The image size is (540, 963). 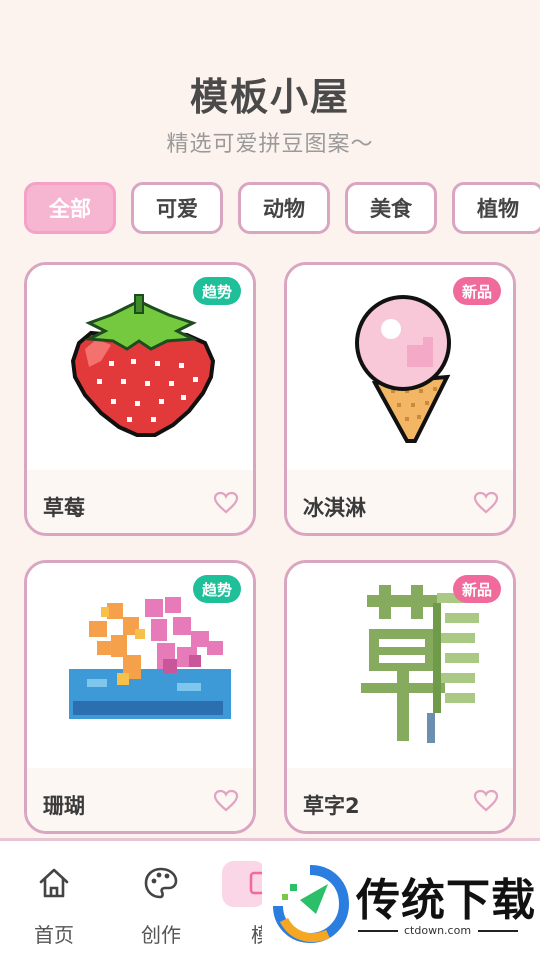 I want to click on nav-label: 首页, so click(x=54, y=935).